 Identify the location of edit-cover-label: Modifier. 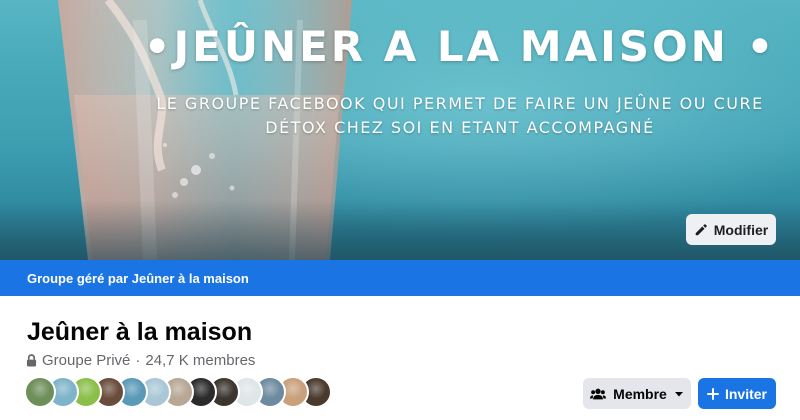
(741, 229).